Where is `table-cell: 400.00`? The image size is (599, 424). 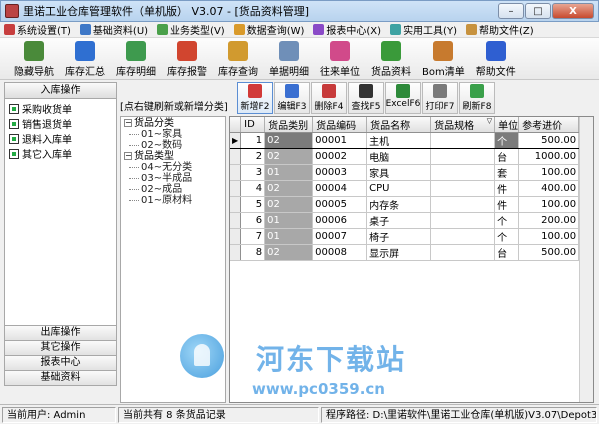
table-cell: 400.00 is located at coordinates (549, 188).